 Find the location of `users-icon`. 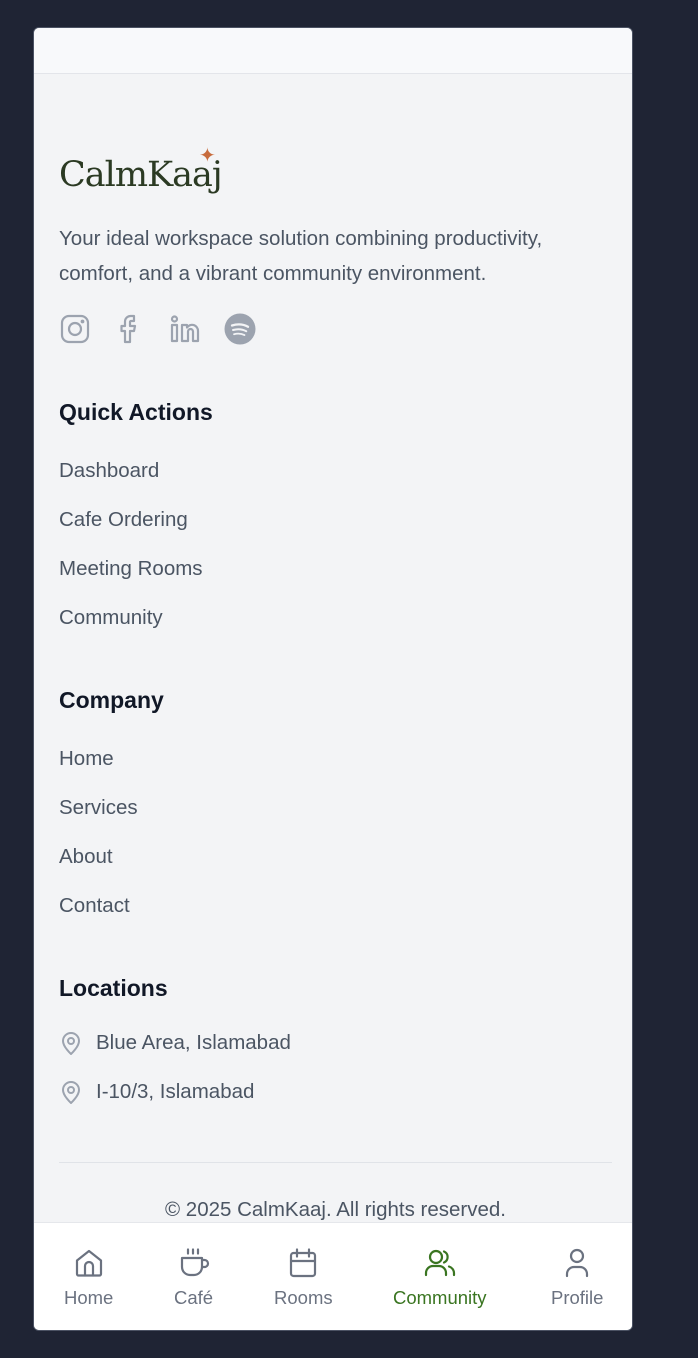

users-icon is located at coordinates (439, 1263).